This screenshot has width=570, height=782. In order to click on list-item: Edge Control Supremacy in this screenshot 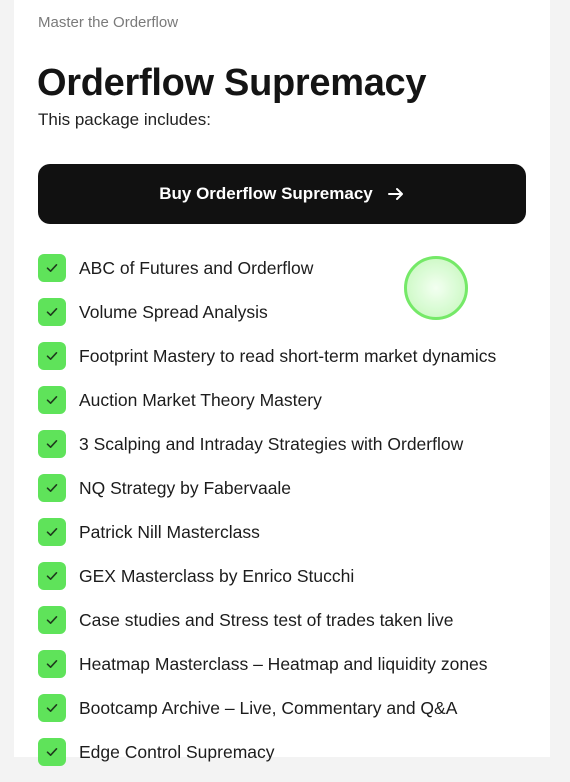, I will do `click(267, 760)`.